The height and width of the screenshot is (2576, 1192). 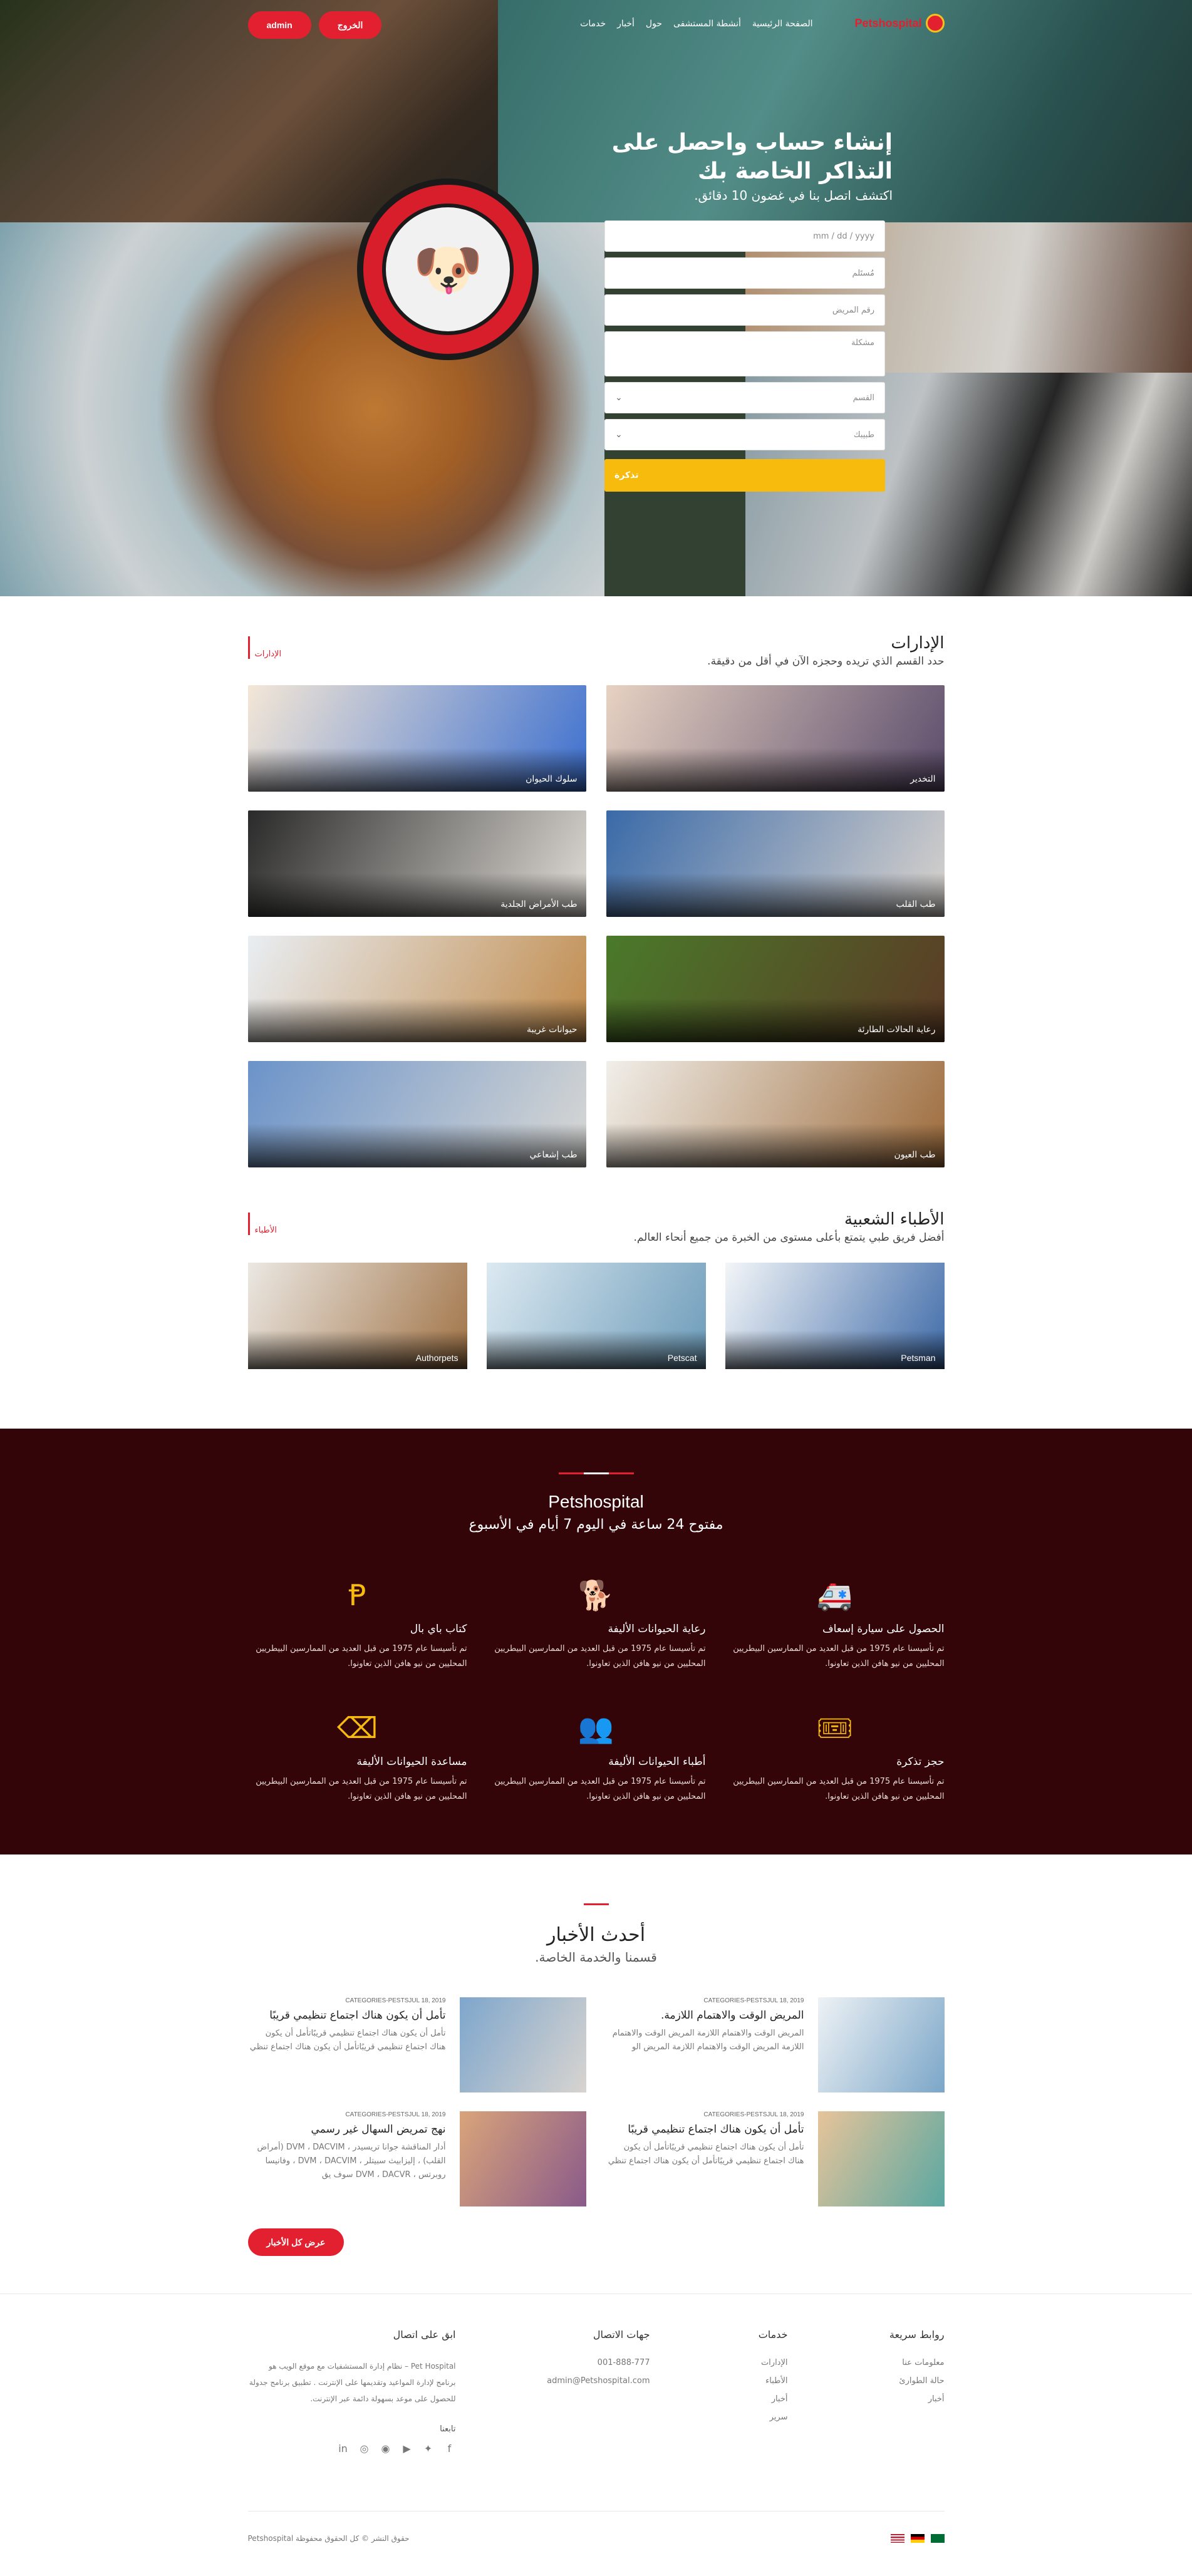 I want to click on doctor-card: Petscat, so click(x=596, y=1316).